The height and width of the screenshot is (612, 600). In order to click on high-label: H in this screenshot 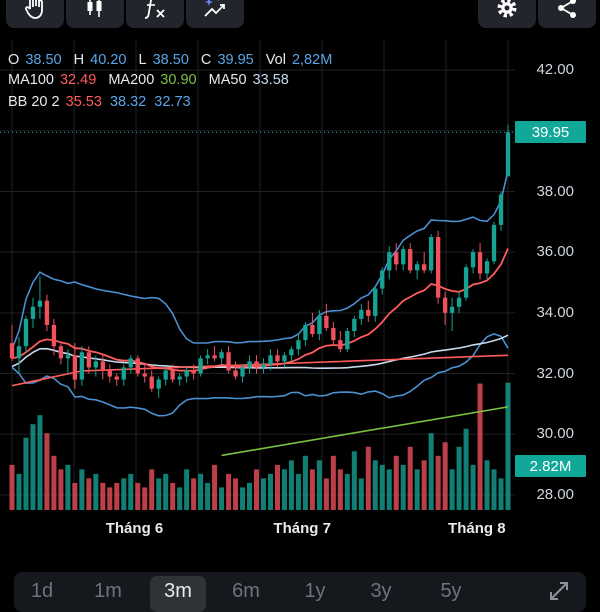, I will do `click(79, 60)`.